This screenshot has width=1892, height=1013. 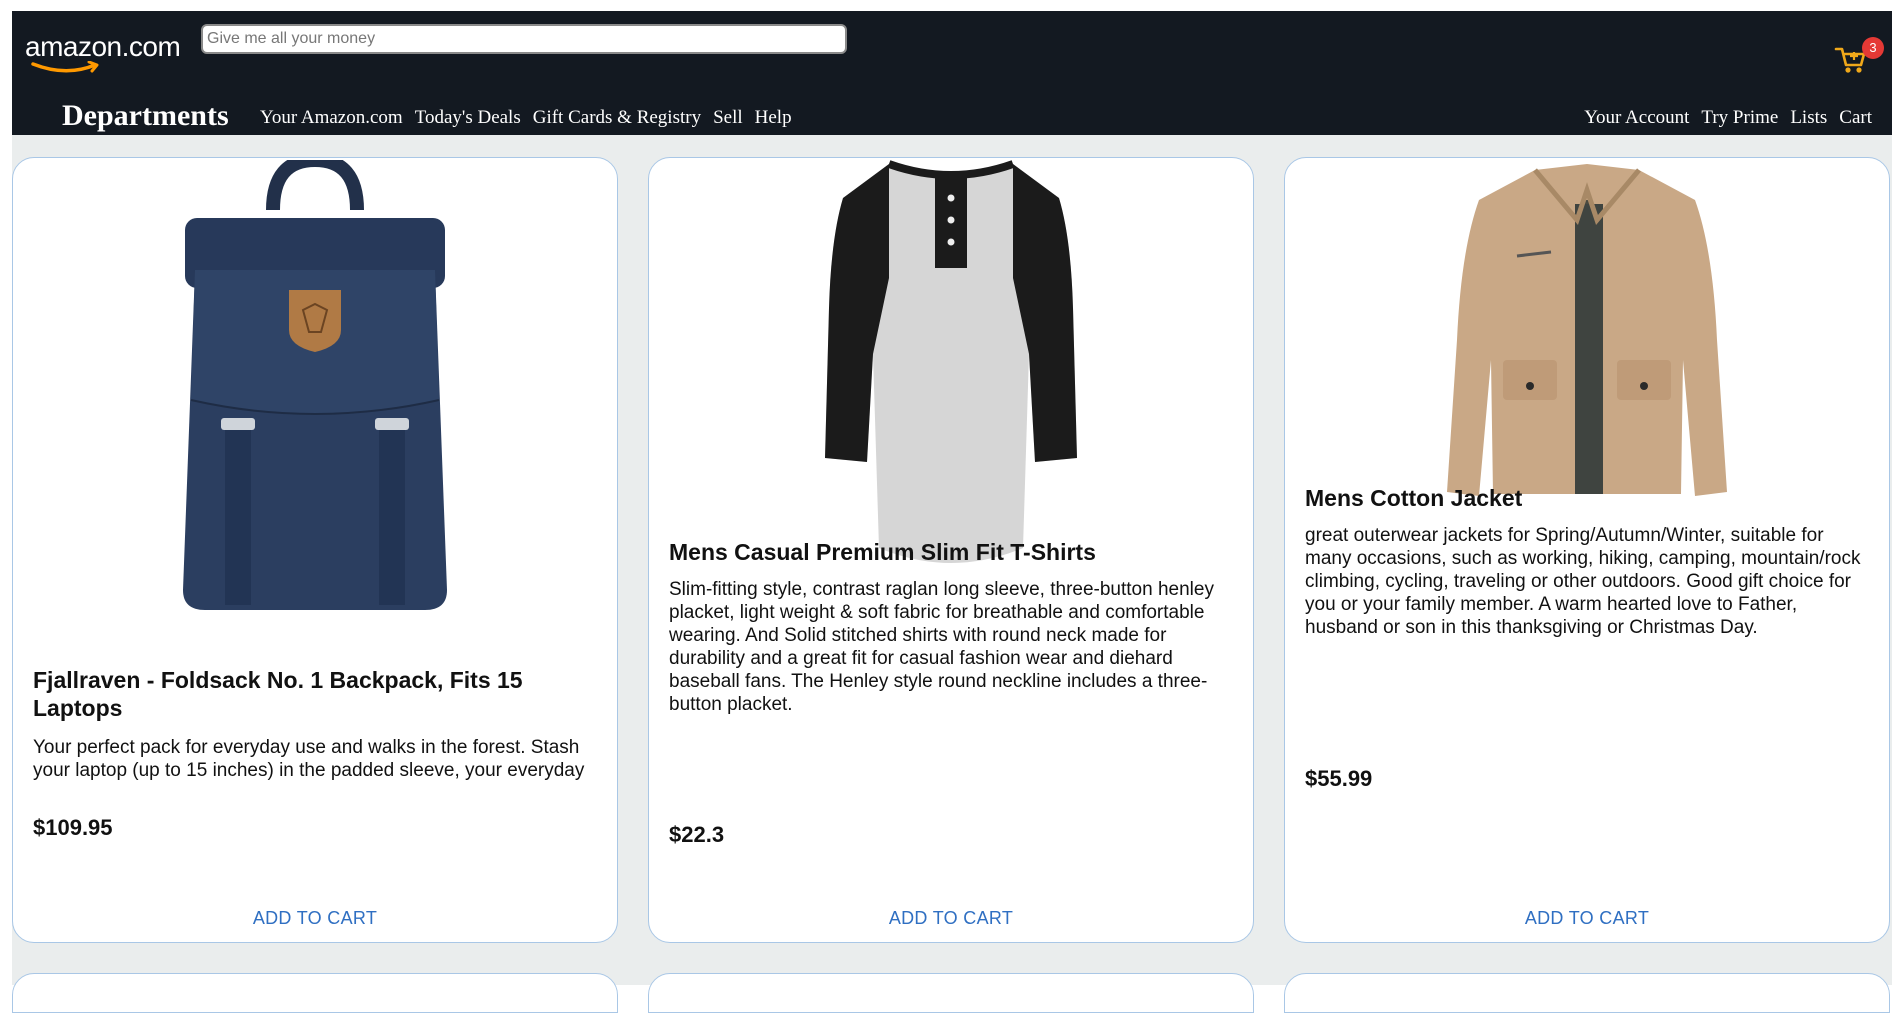 What do you see at coordinates (1858, 53) in the screenshot?
I see `header-cart: 3` at bounding box center [1858, 53].